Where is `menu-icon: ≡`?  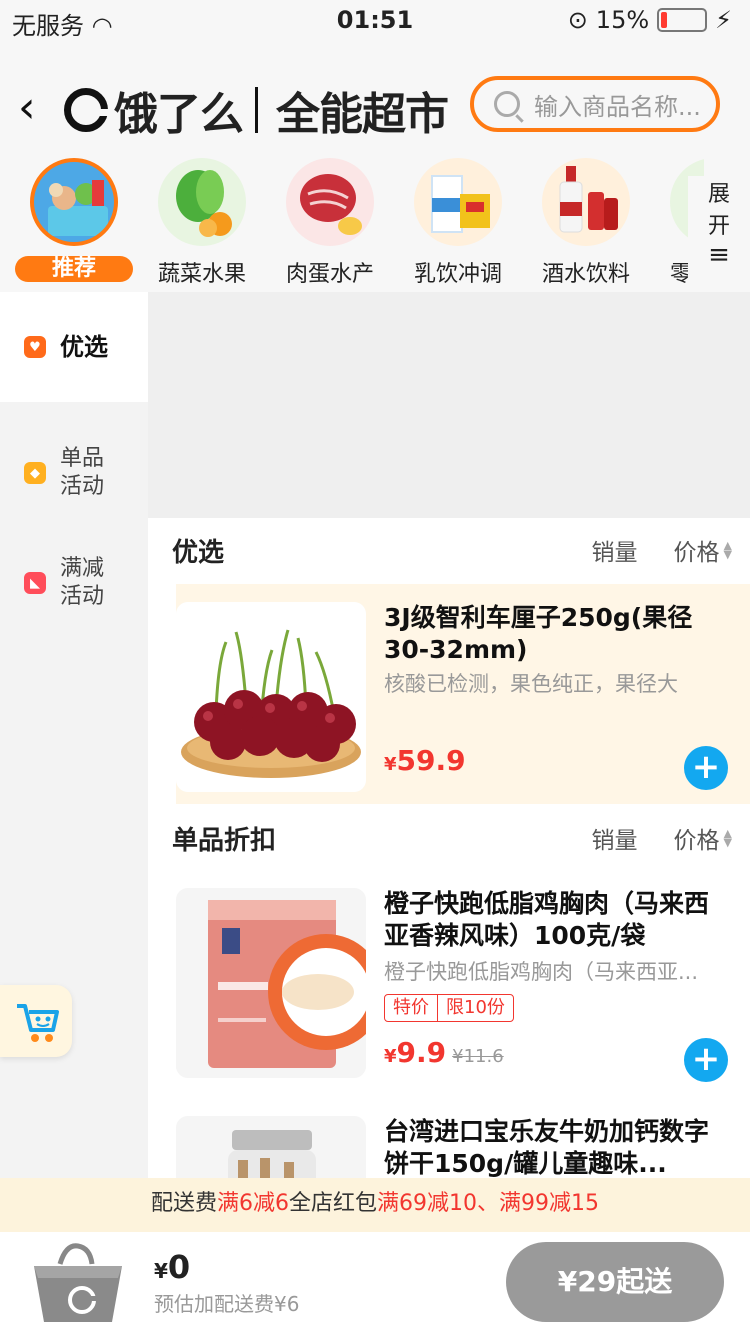 menu-icon: ≡ is located at coordinates (719, 255).